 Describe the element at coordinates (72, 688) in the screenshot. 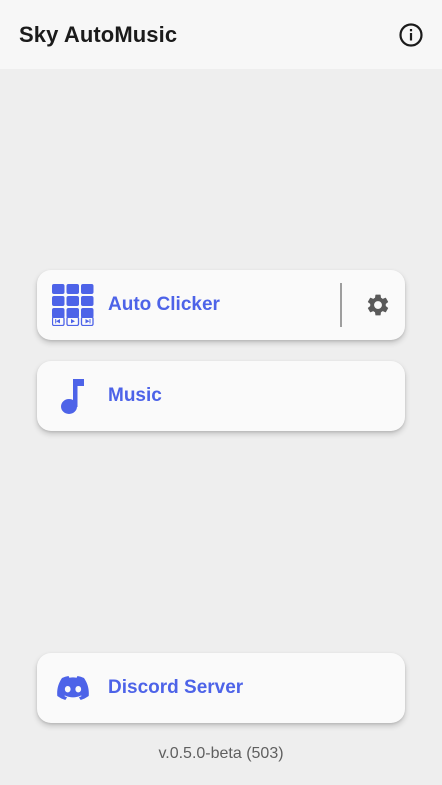

I see `discord-icon` at that location.